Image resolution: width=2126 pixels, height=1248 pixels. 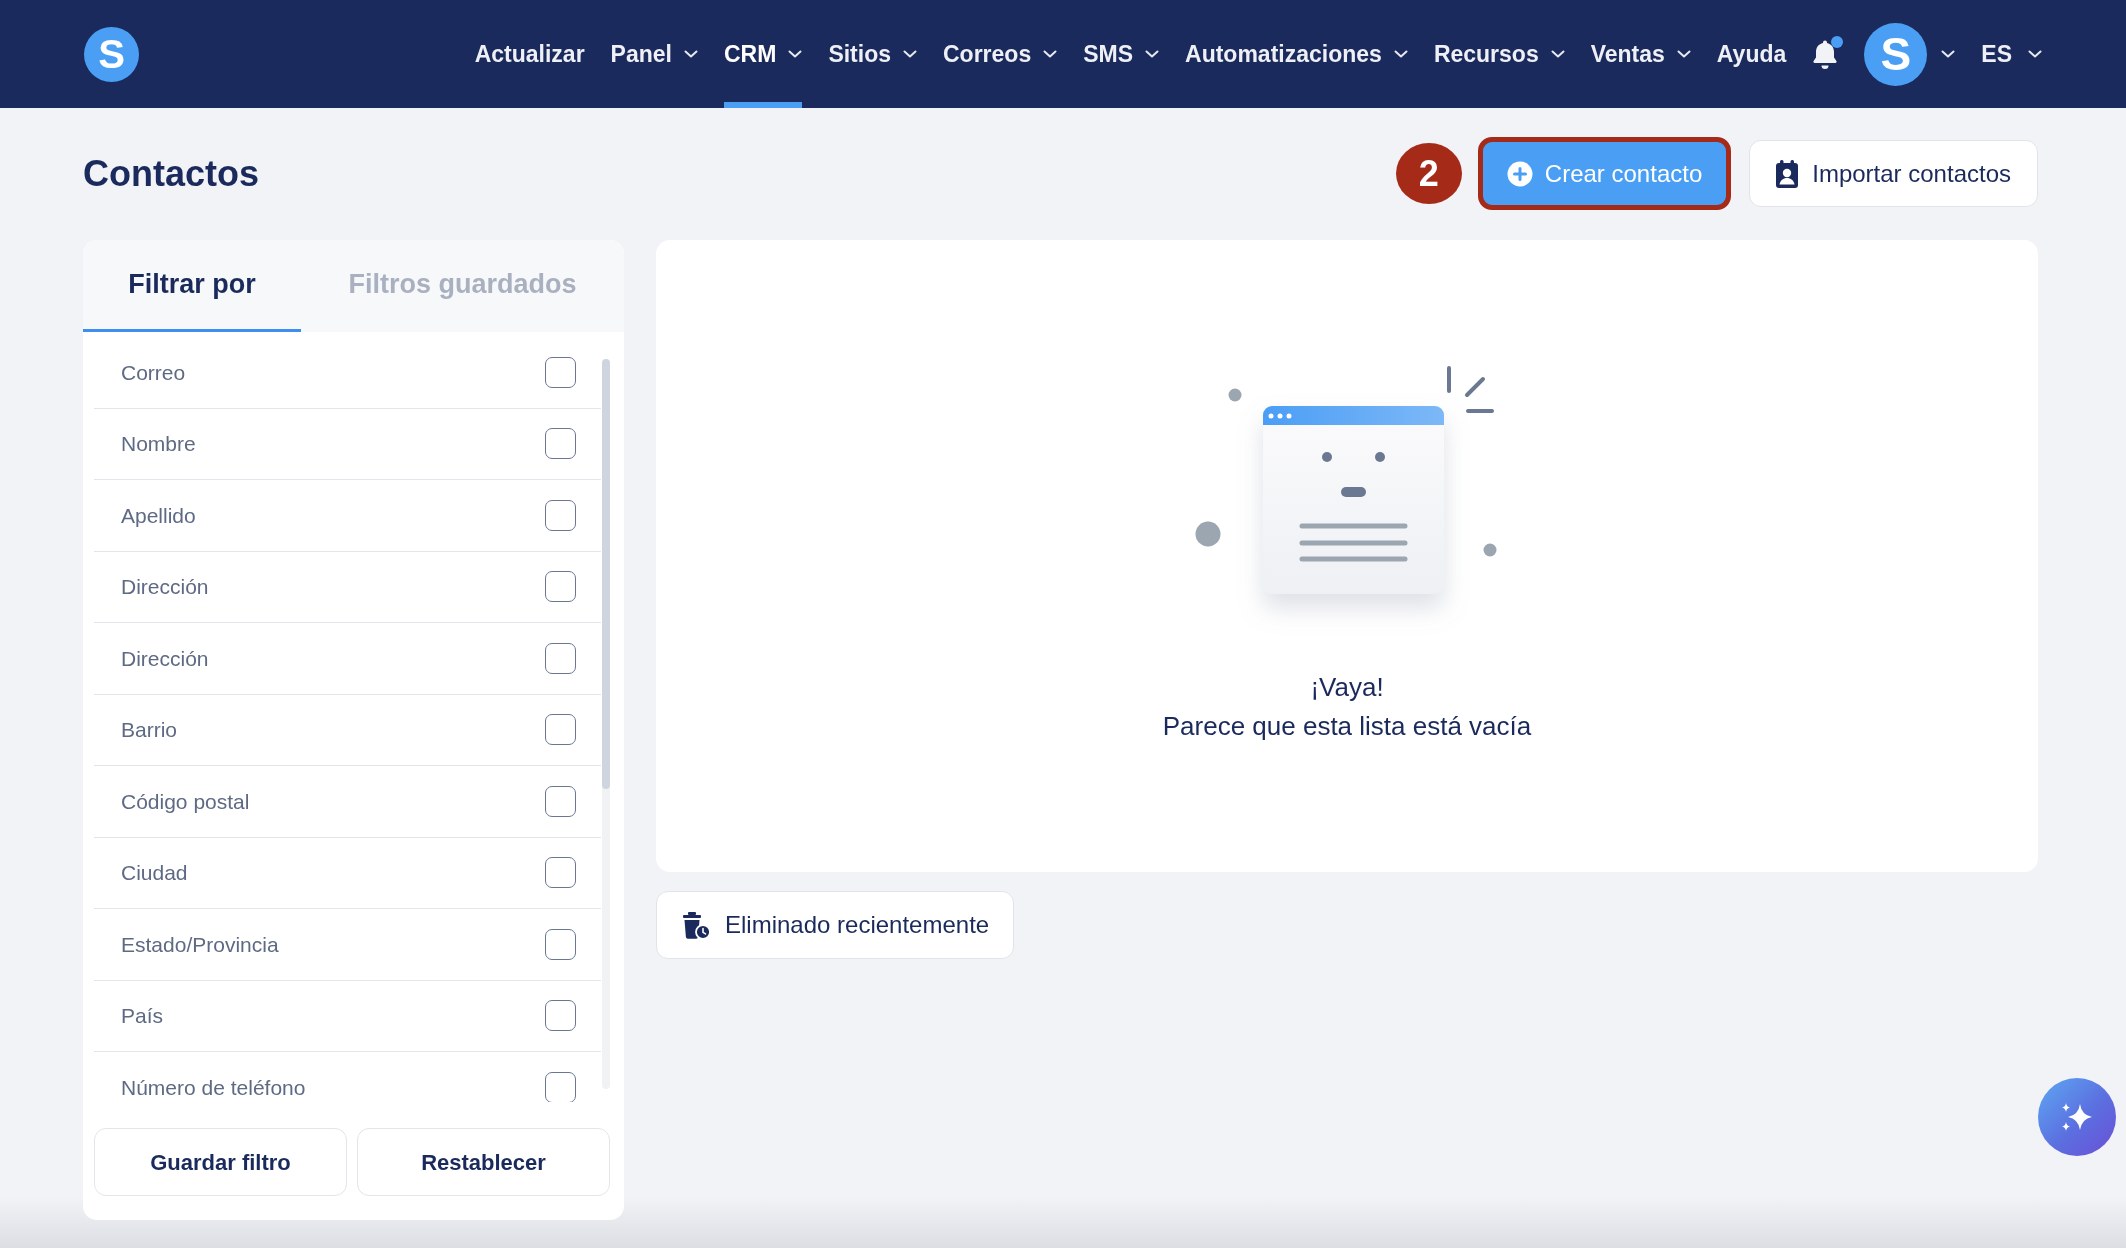 I want to click on filter-label: Nombre, so click(x=158, y=444).